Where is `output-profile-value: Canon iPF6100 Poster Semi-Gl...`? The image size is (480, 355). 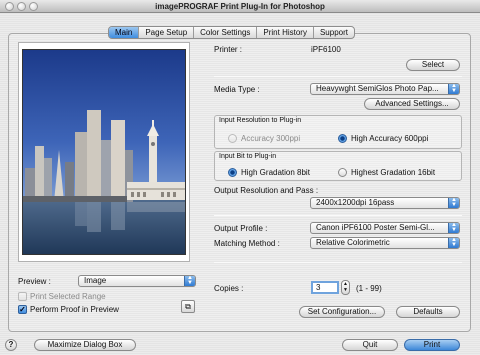 output-profile-value: Canon iPF6100 Poster Semi-Gl... is located at coordinates (375, 227).